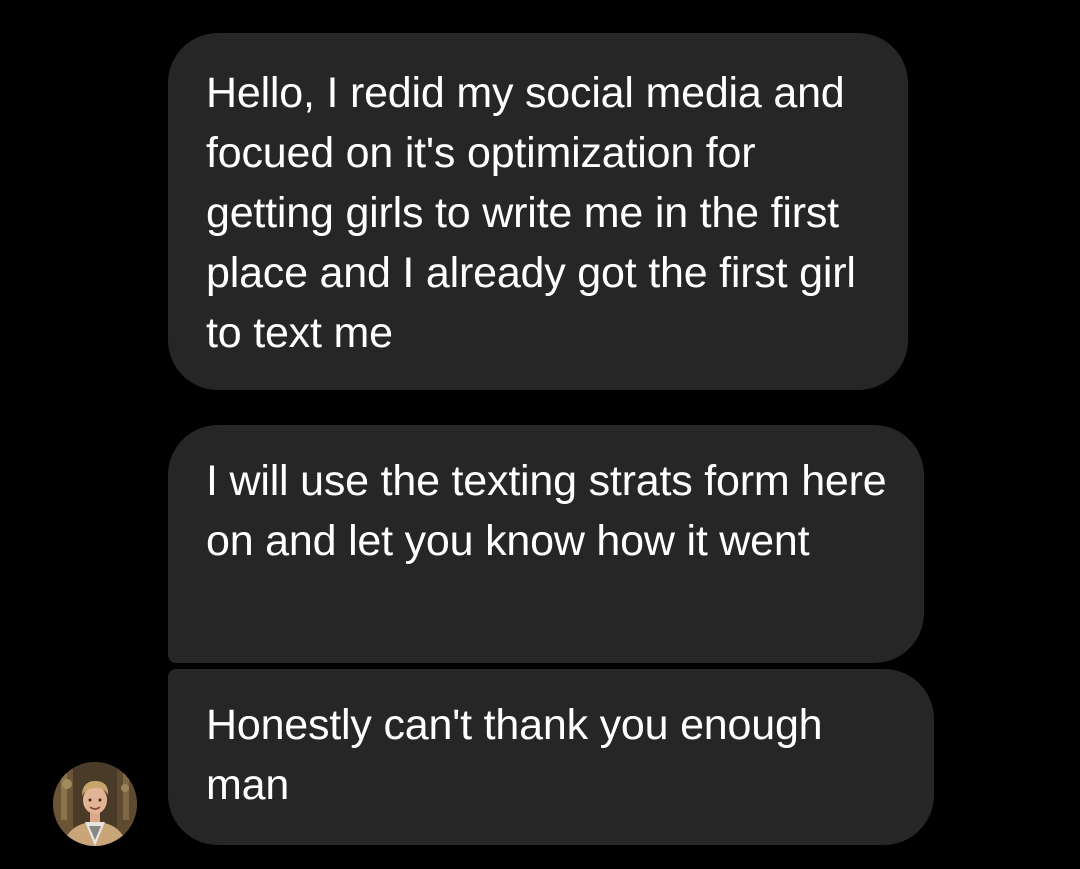  I want to click on message-bubble: Honestly can't thank you enough man, so click(551, 757).